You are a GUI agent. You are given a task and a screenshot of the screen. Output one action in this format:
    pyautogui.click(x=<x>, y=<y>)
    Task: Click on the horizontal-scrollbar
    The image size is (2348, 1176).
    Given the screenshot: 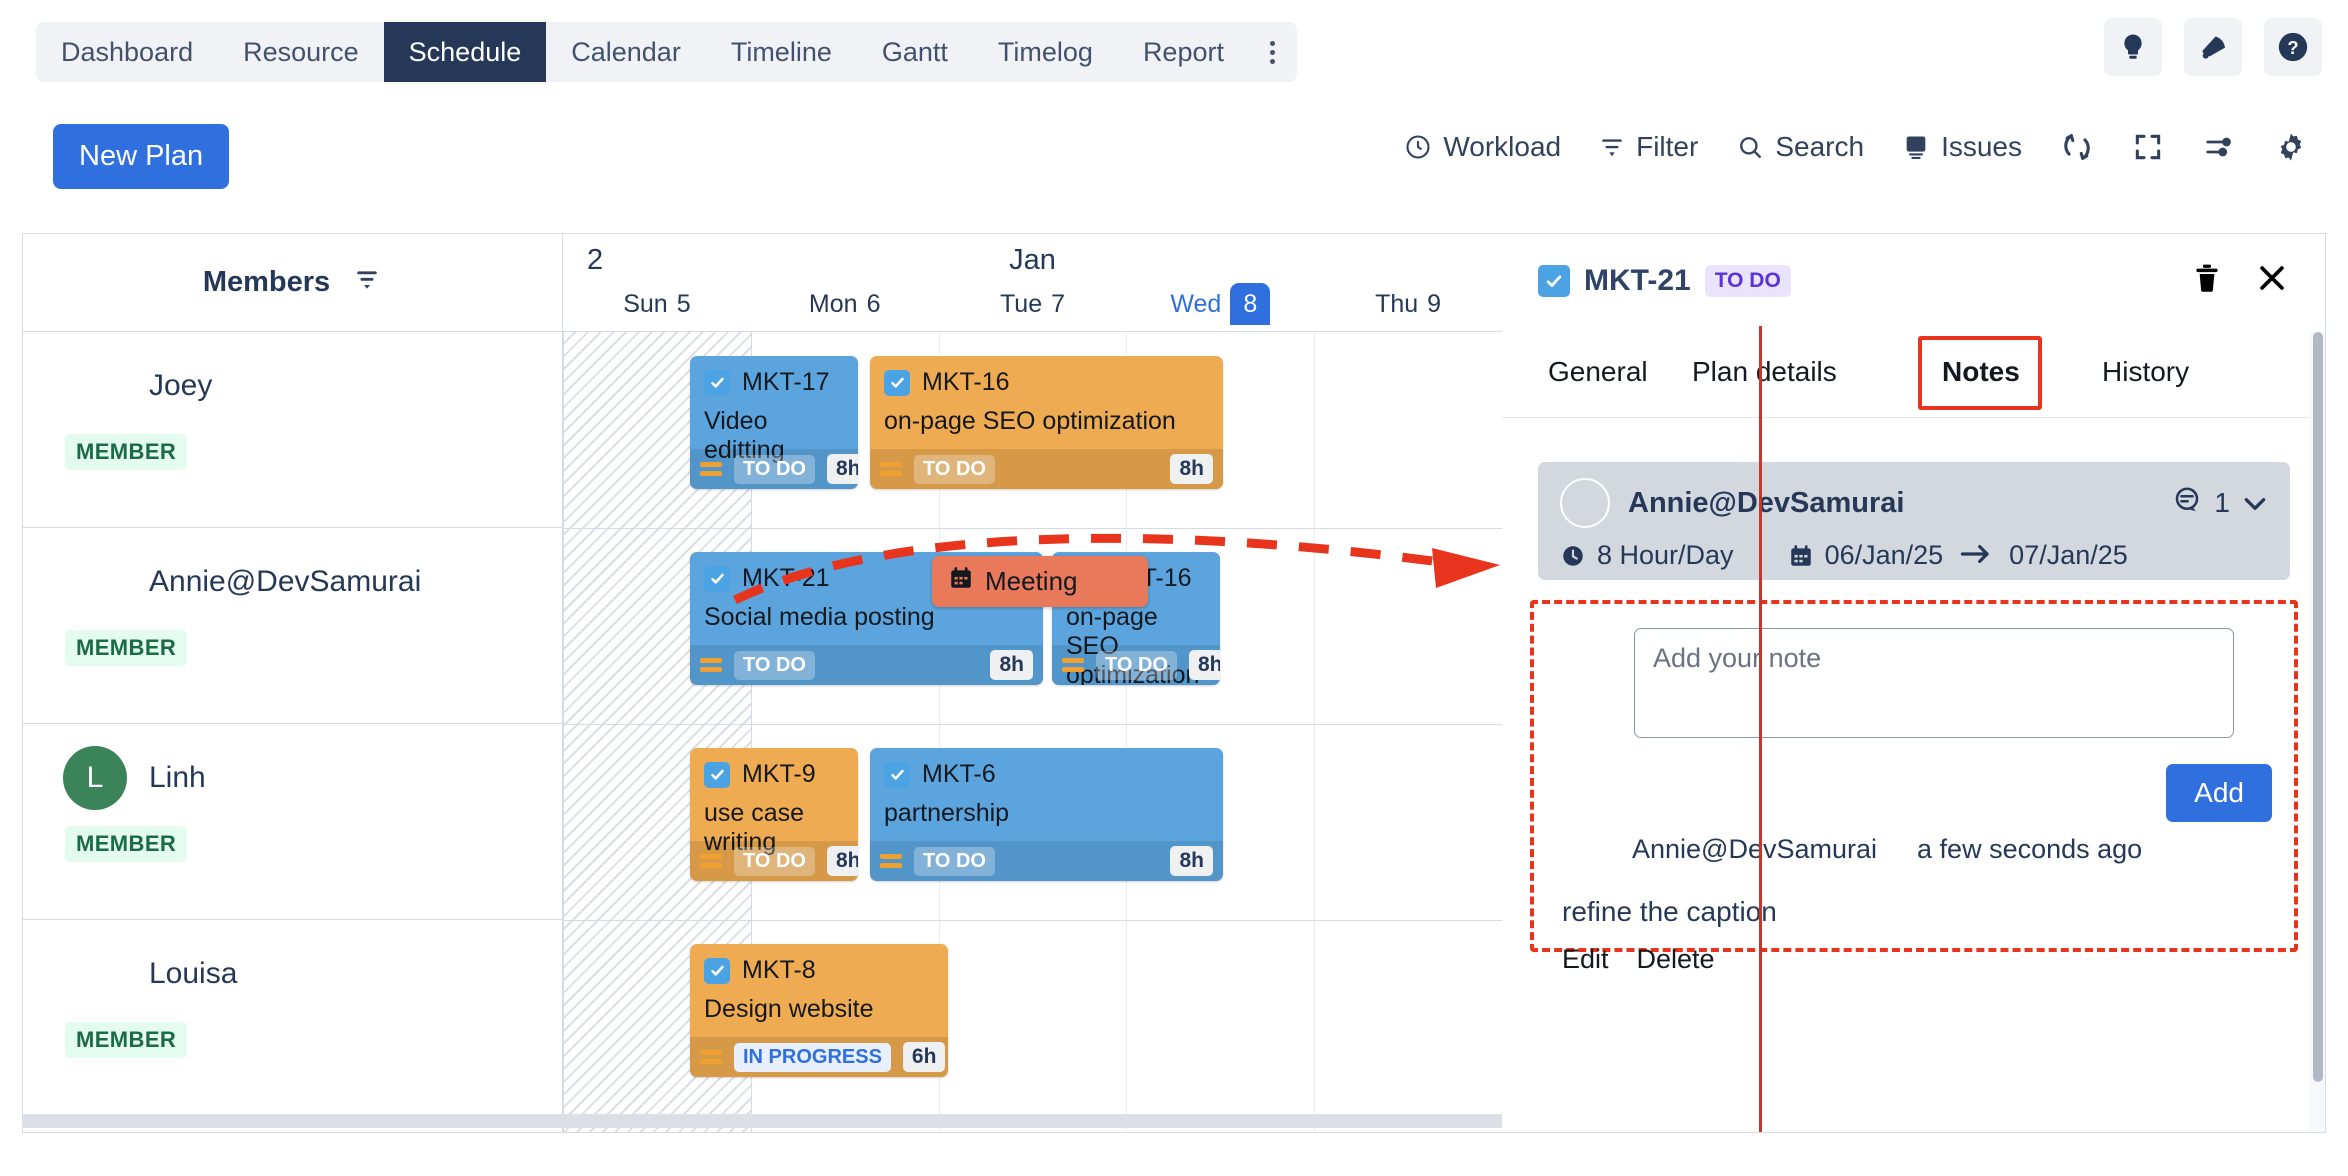 What is the action you would take?
    pyautogui.click(x=762, y=1121)
    